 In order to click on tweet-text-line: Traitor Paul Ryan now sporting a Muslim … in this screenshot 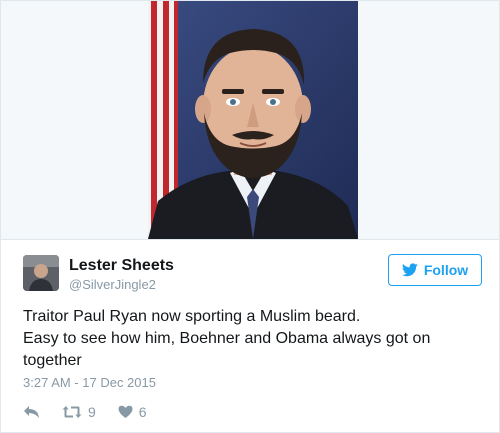, I will do `click(192, 316)`.